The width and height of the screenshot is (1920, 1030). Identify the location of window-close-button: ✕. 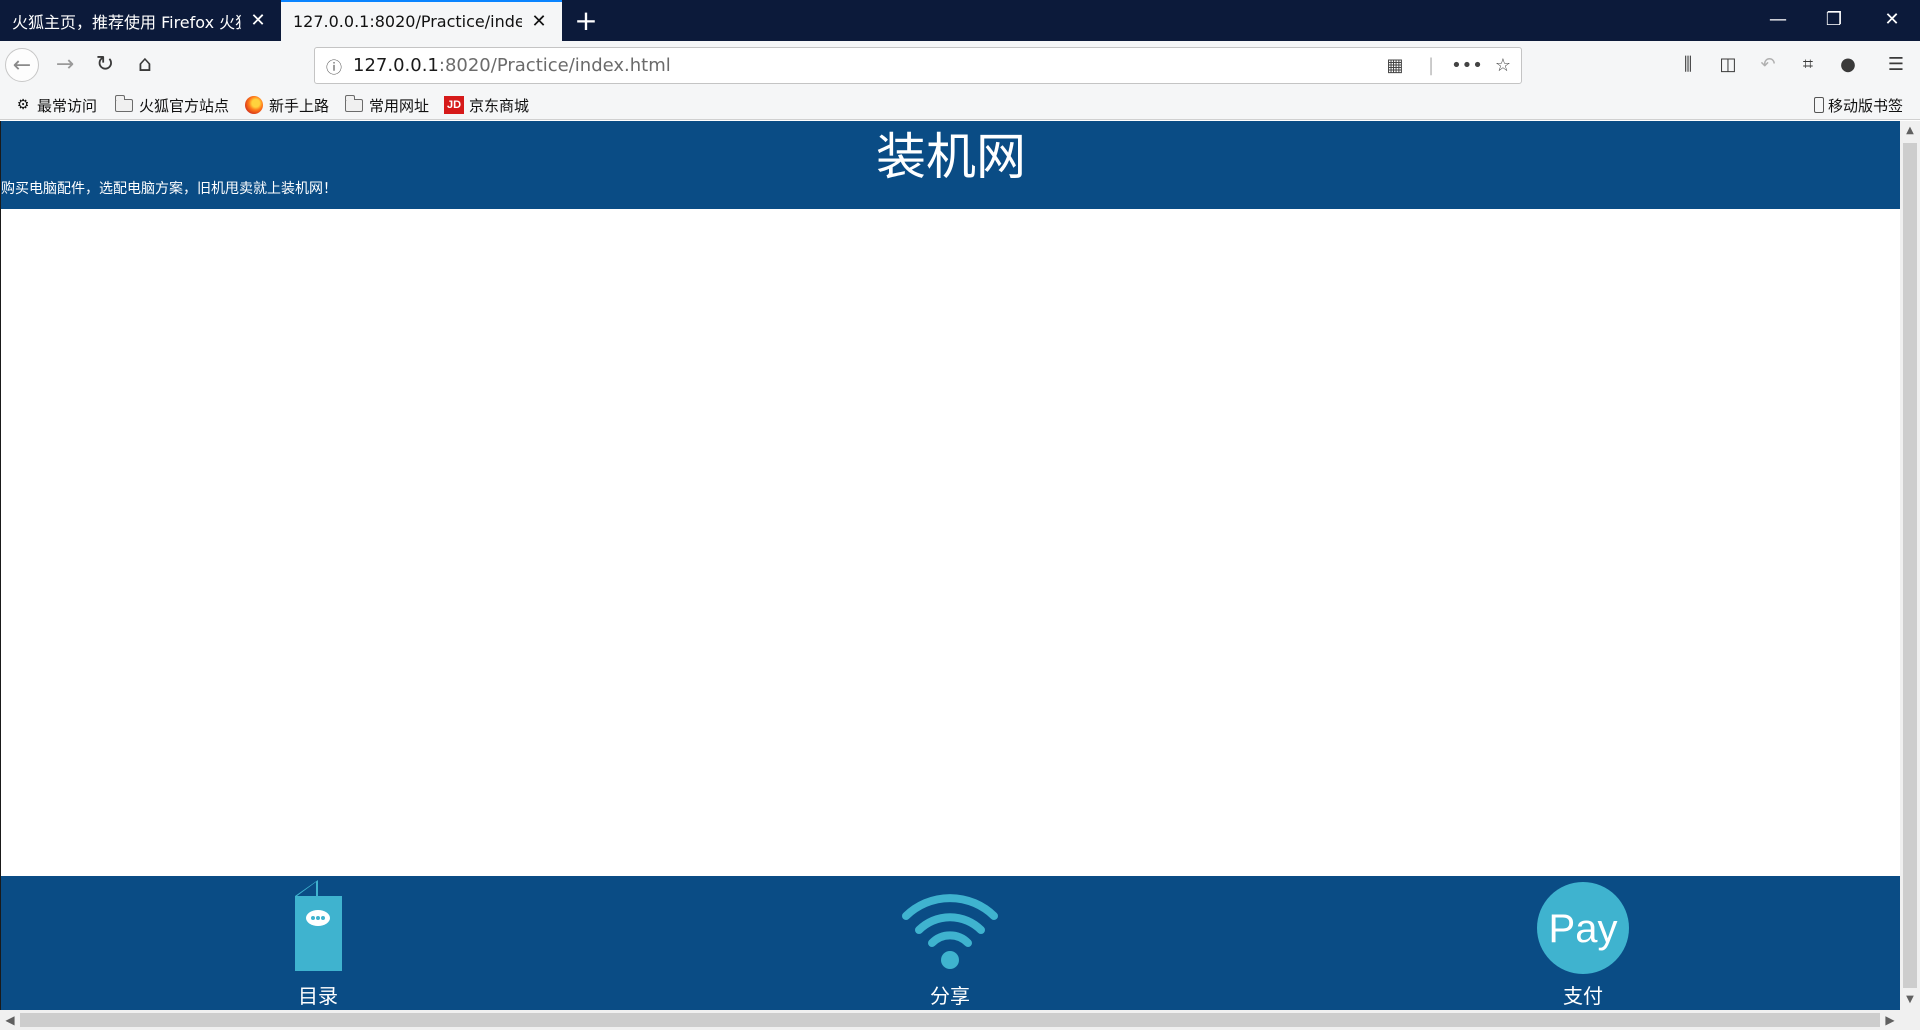
(1892, 20).